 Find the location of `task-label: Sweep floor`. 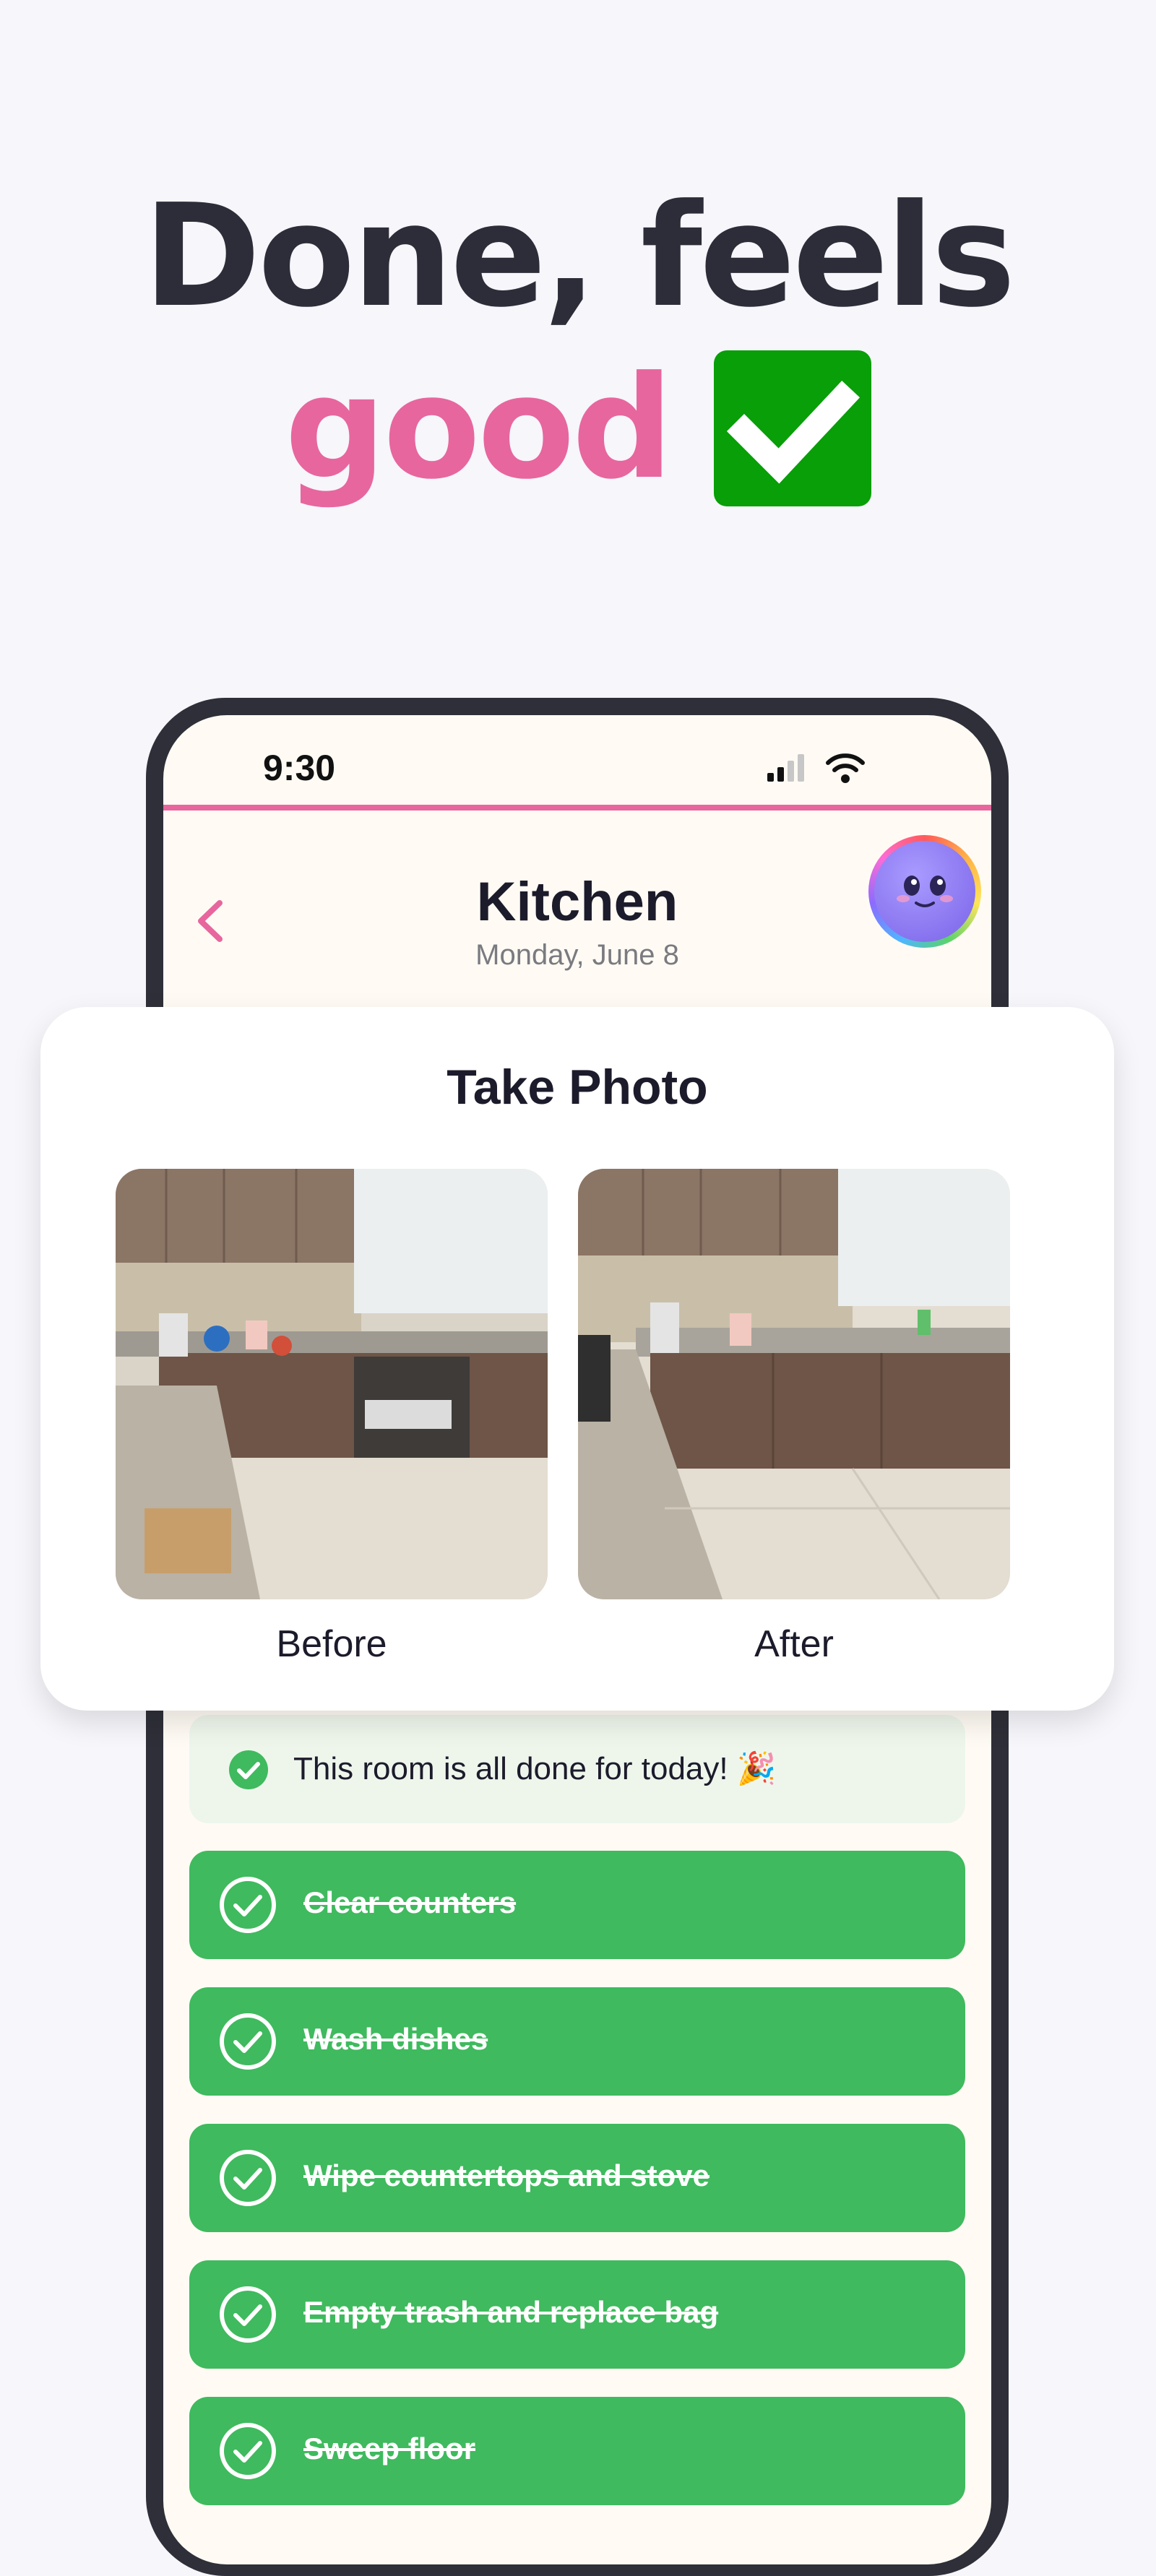

task-label: Sweep floor is located at coordinates (389, 2448).